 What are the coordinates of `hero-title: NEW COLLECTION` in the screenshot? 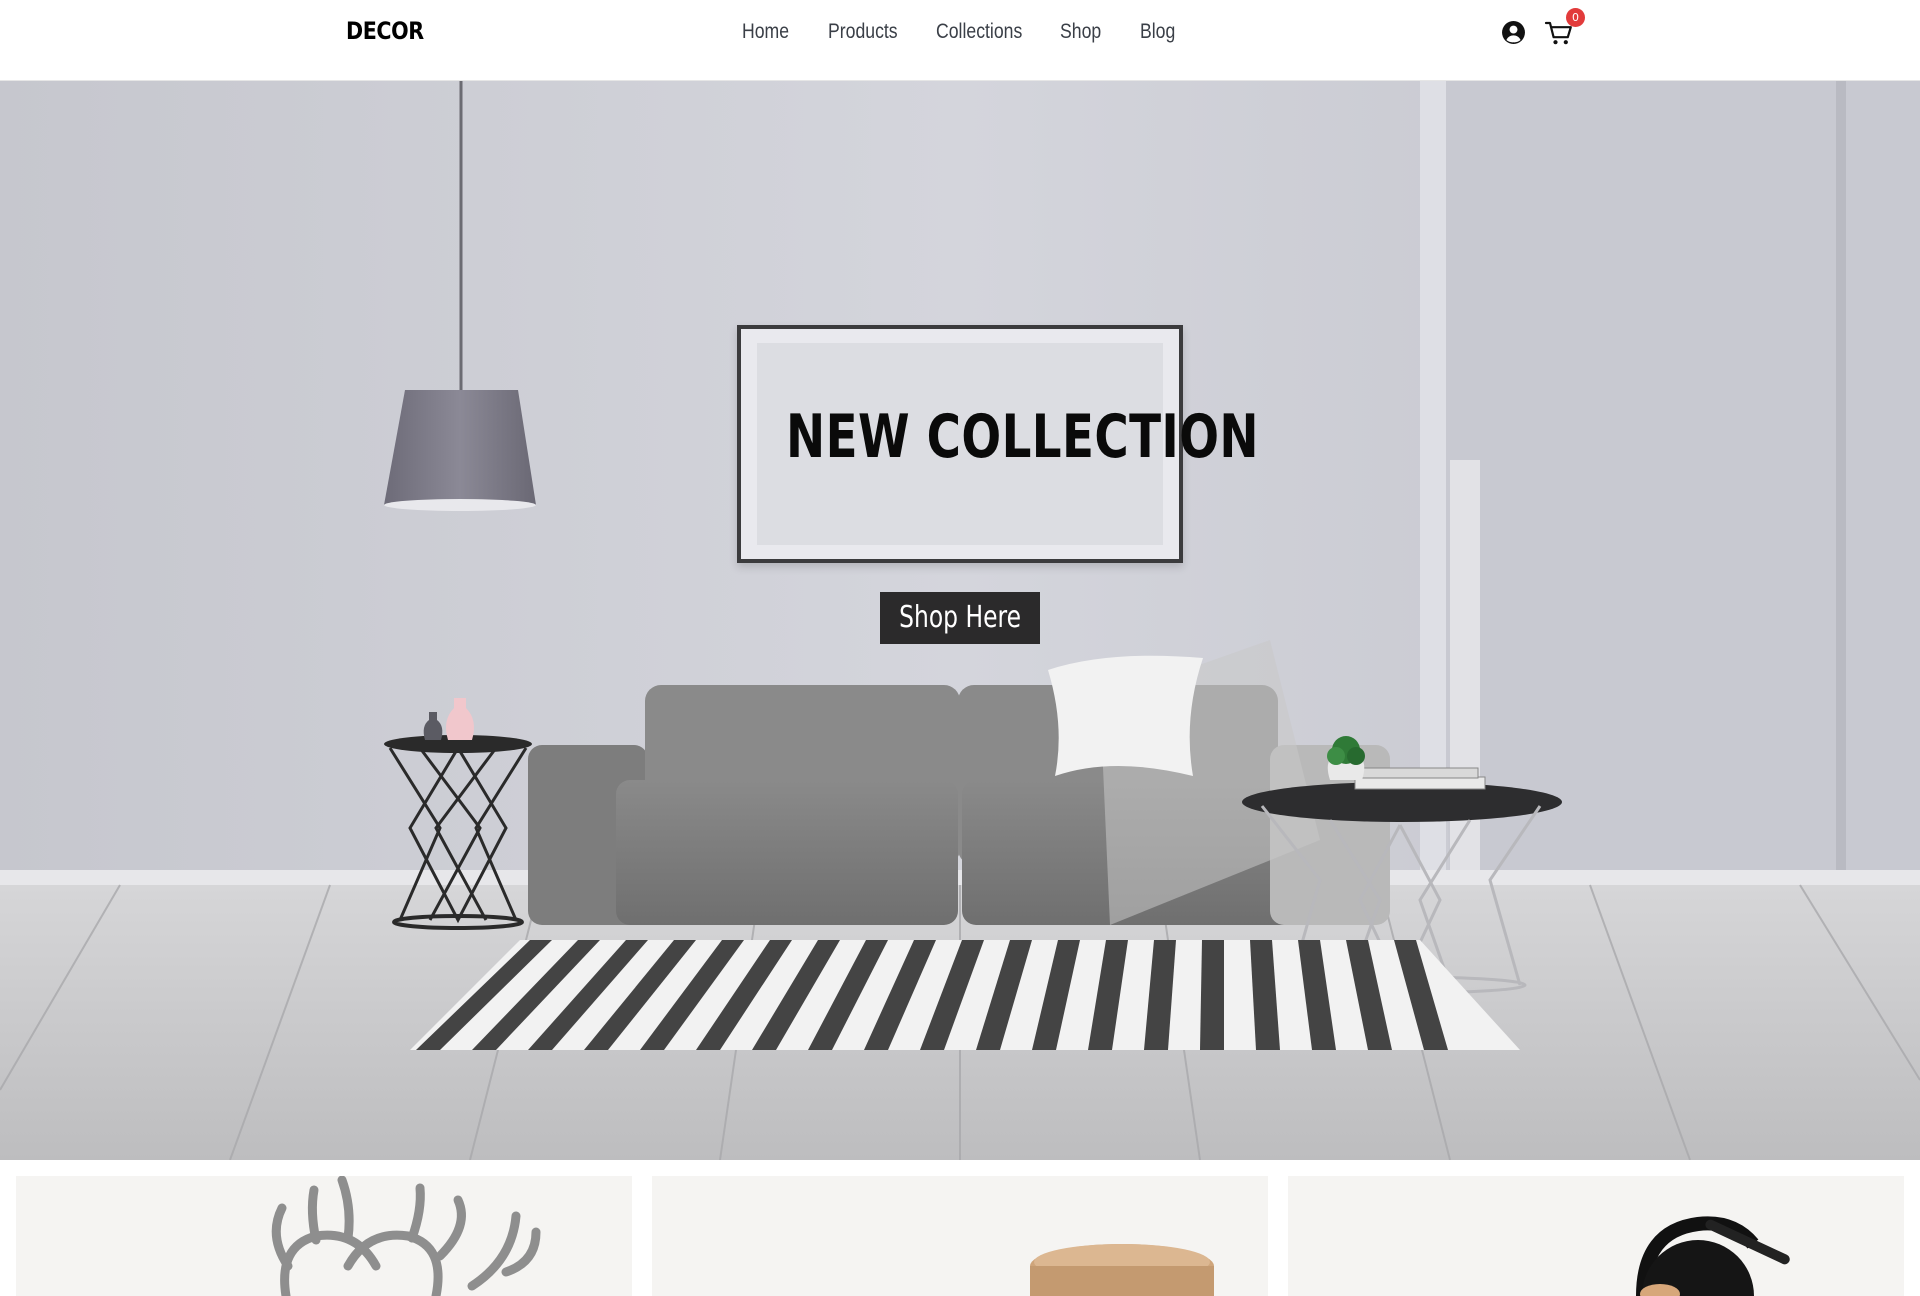 It's located at (1022, 437).